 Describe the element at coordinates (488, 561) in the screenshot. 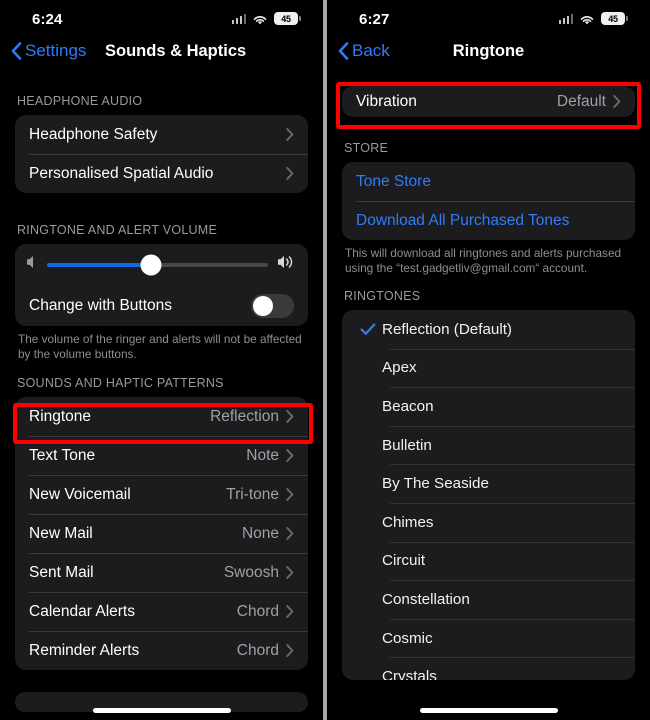

I see `list-item-circuit: Circuit` at that location.